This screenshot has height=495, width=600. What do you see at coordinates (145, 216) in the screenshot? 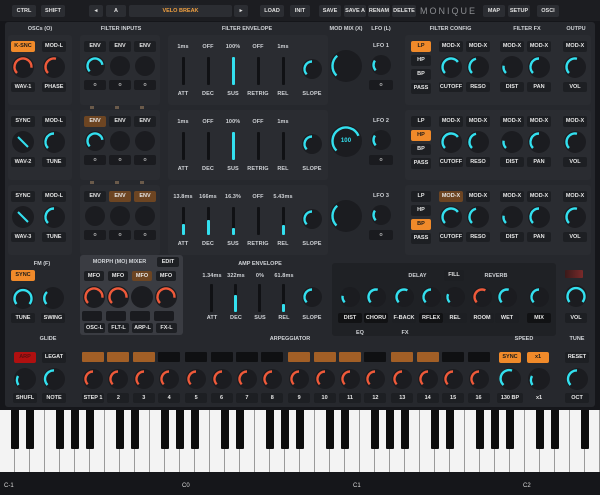
I see `filter-3-input-3-knob` at bounding box center [145, 216].